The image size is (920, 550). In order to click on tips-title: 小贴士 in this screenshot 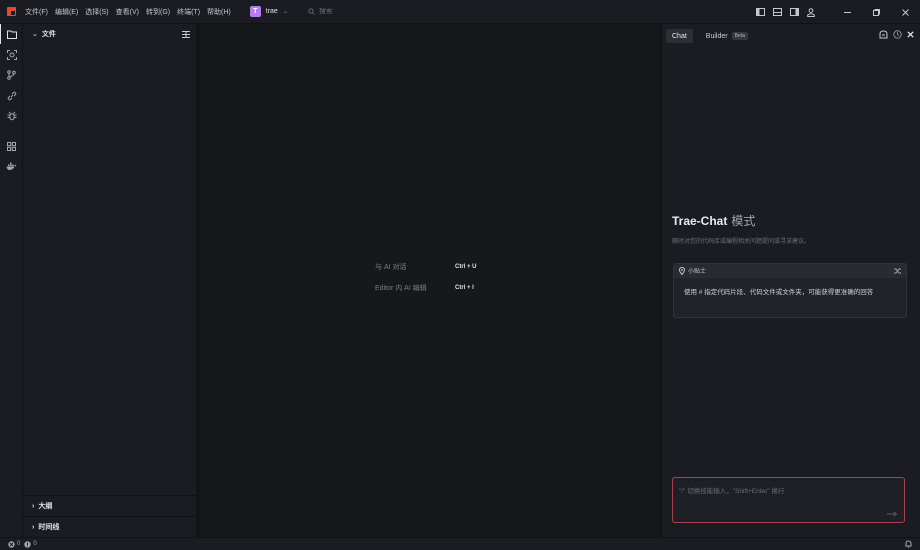, I will do `click(697, 272)`.